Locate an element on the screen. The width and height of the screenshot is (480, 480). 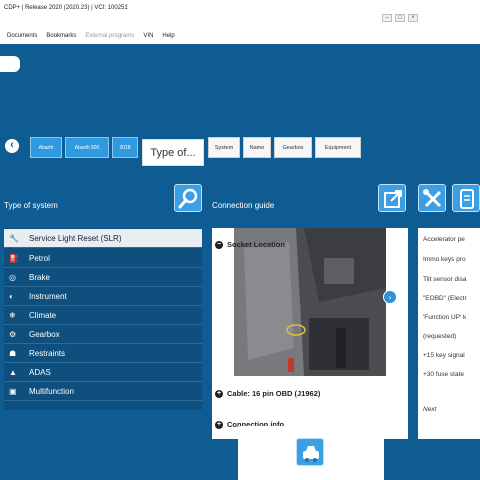
info-line: "EOBD" (Electr is located at coordinates (445, 298).